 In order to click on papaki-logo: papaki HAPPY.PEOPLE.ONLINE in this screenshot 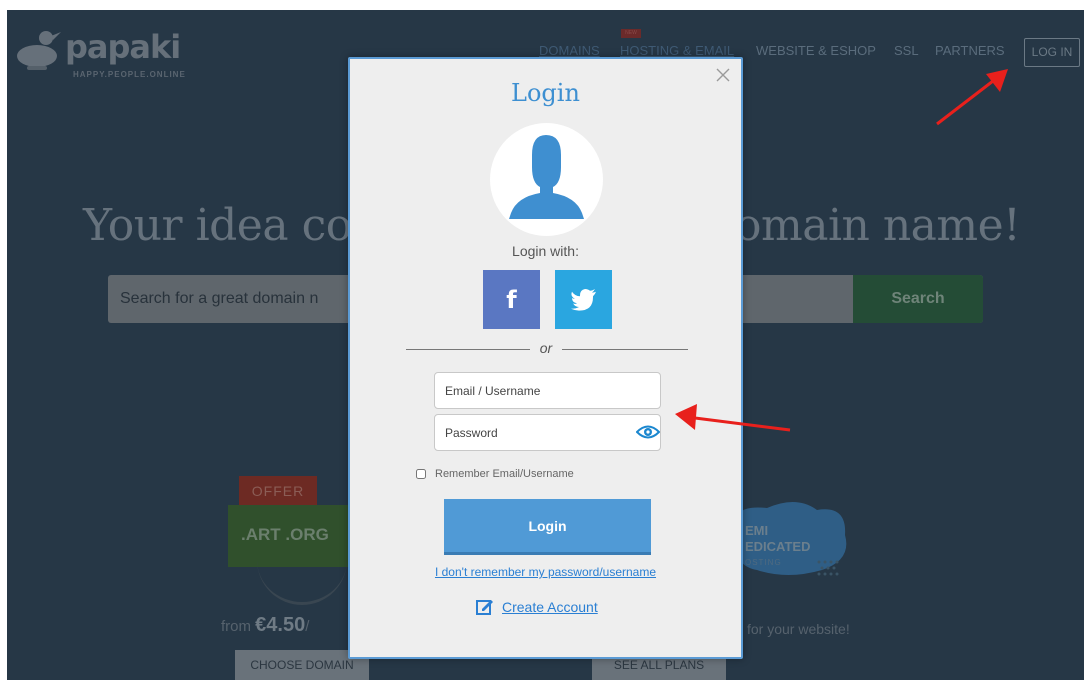, I will do `click(108, 56)`.